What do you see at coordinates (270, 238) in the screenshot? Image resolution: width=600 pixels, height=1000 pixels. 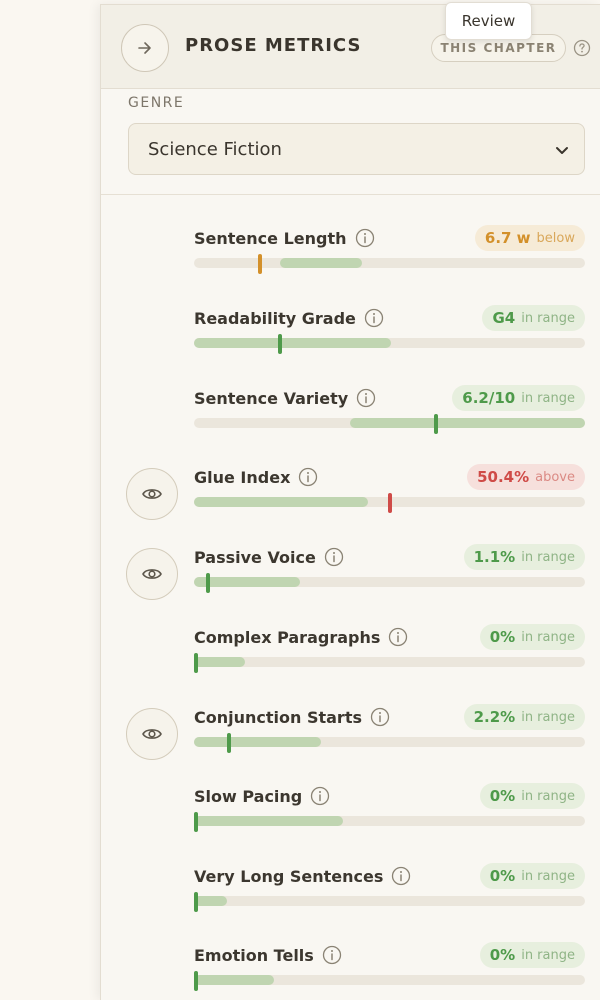 I see `metric-label: Sentence Length` at bounding box center [270, 238].